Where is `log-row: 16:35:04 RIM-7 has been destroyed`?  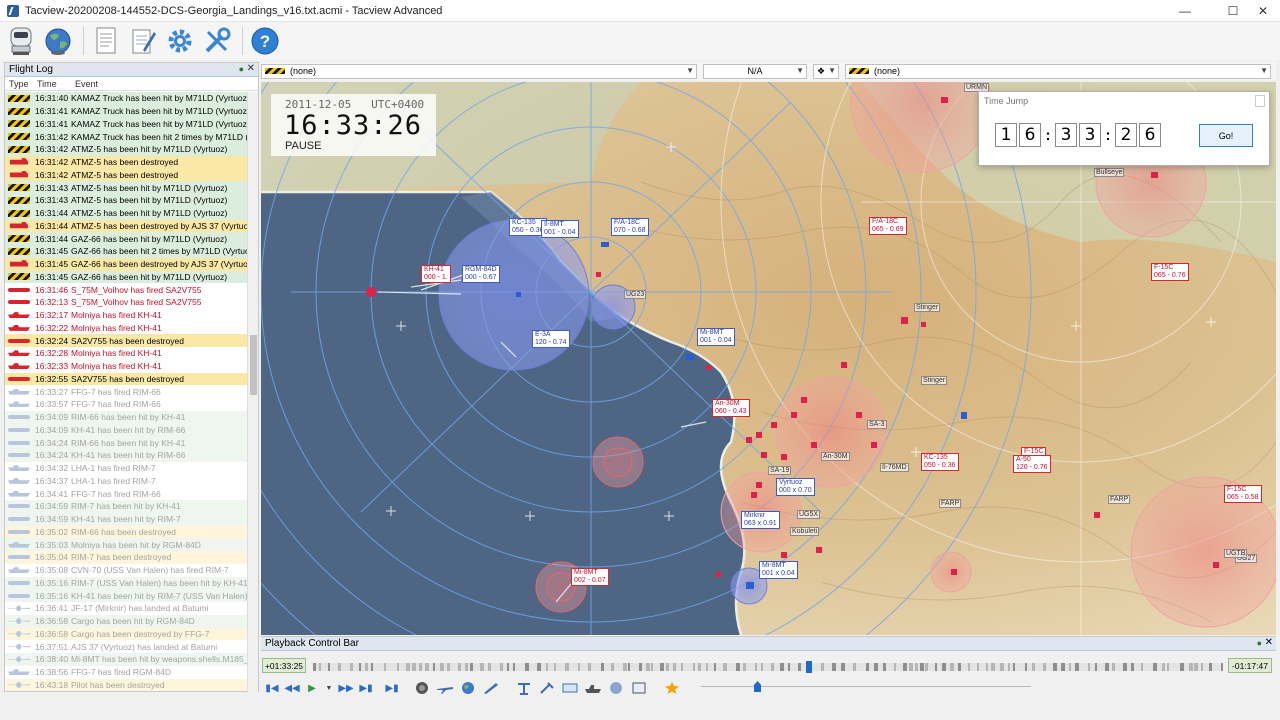 log-row: 16:35:04 RIM-7 has been destroyed is located at coordinates (126, 557).